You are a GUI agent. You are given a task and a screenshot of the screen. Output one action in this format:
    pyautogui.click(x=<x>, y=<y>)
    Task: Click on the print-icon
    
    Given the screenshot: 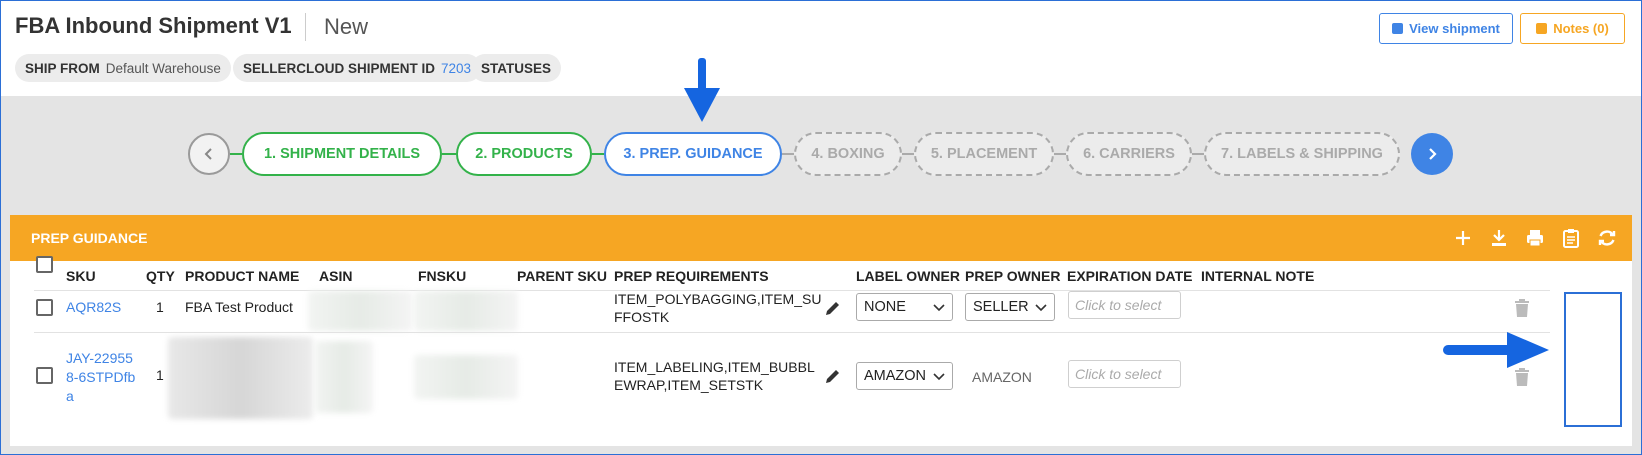 What is the action you would take?
    pyautogui.click(x=1535, y=238)
    